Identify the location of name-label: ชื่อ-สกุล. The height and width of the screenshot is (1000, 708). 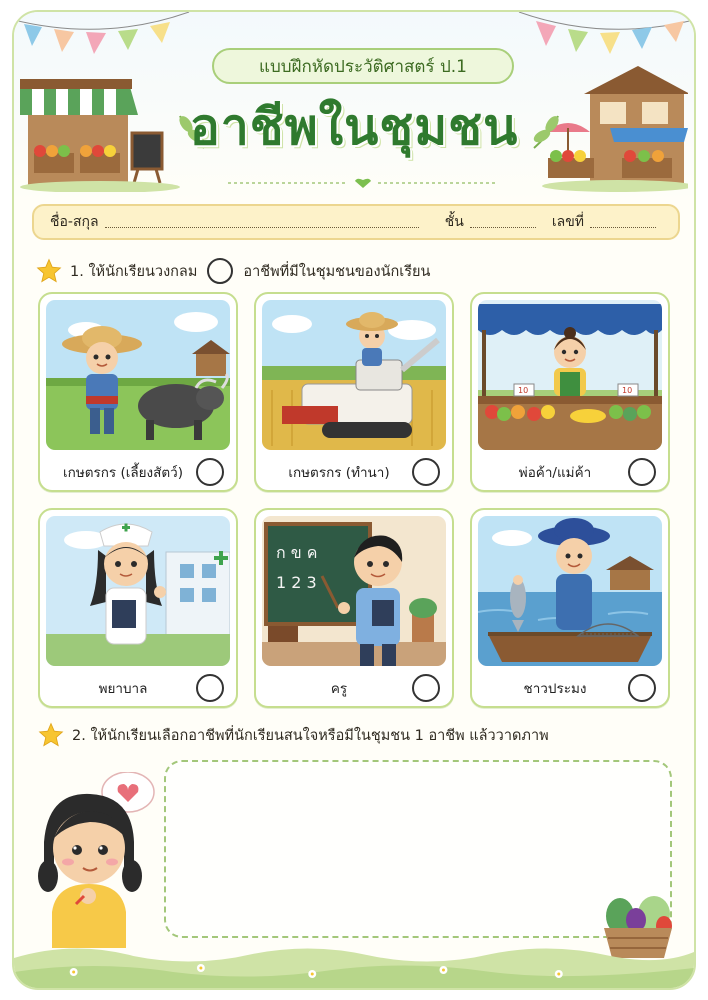
(74, 222).